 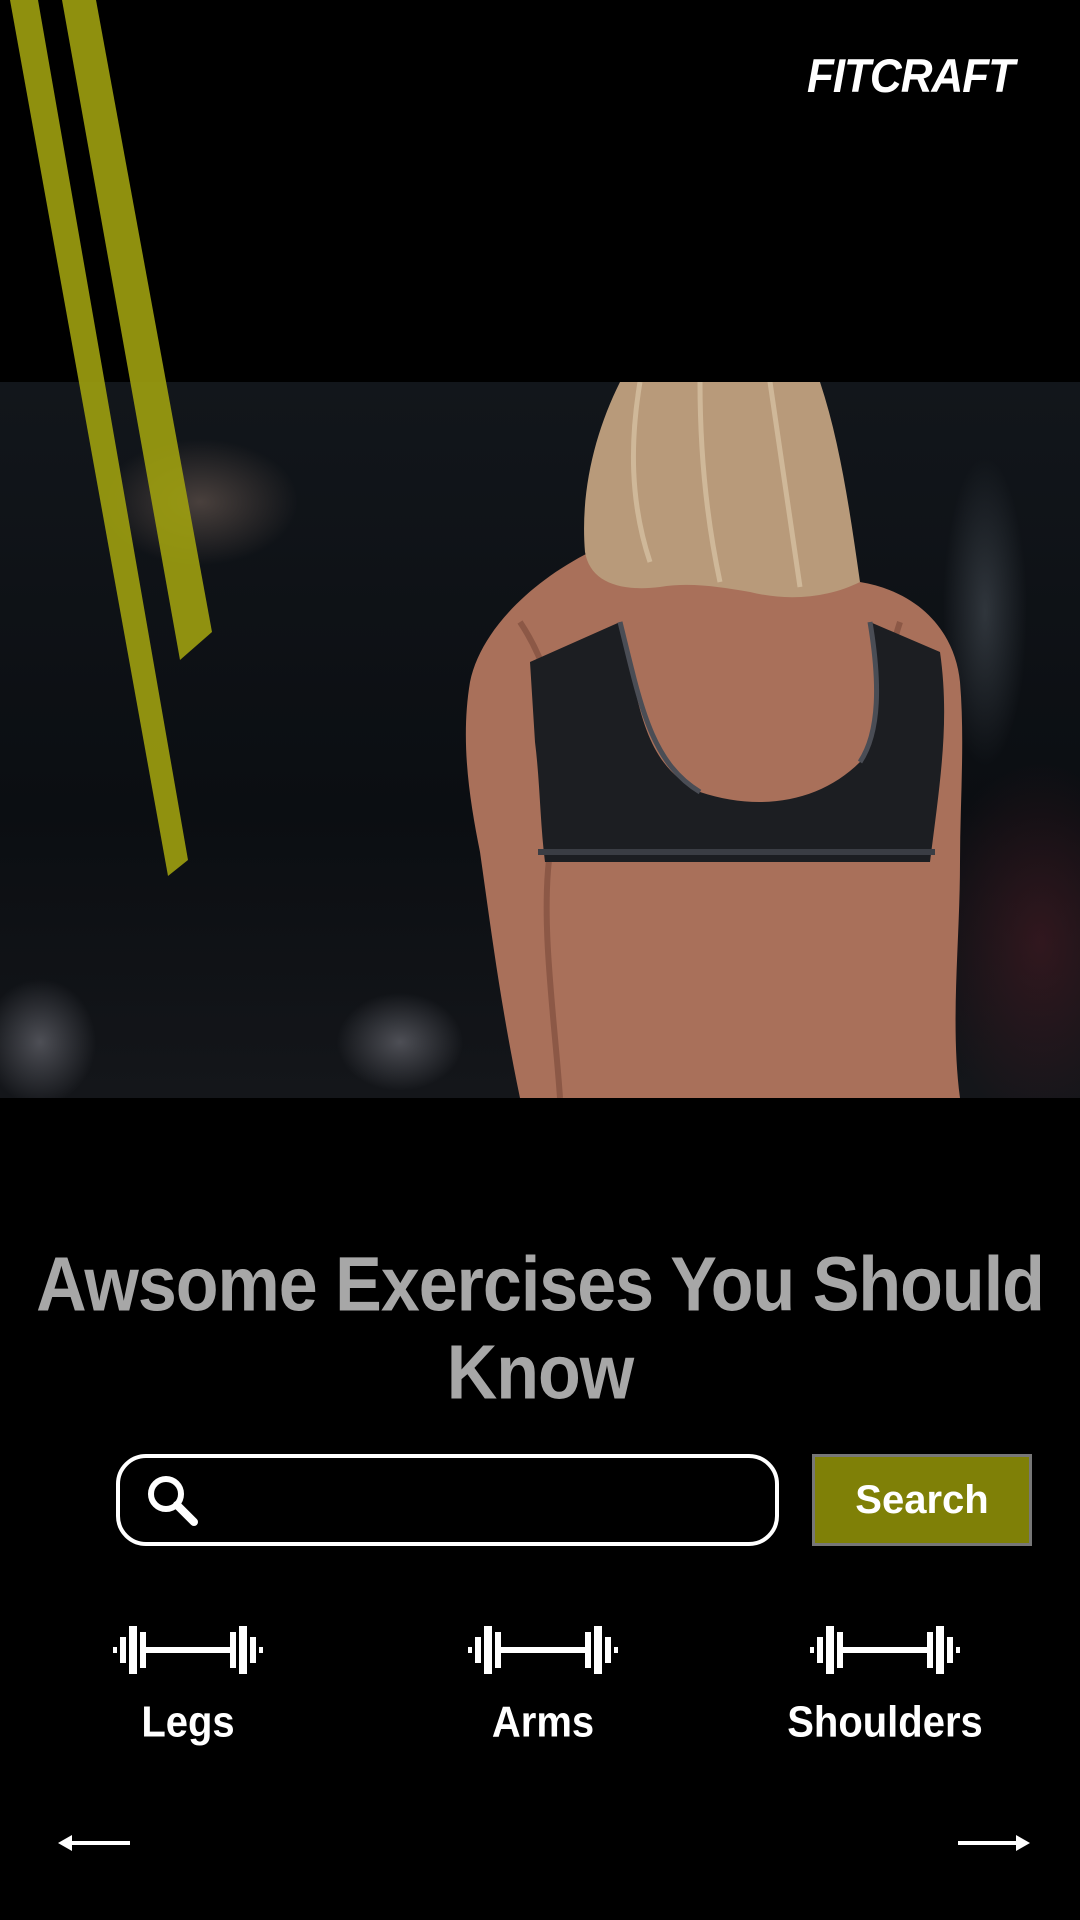 I want to click on search-icon, so click(x=173, y=1501).